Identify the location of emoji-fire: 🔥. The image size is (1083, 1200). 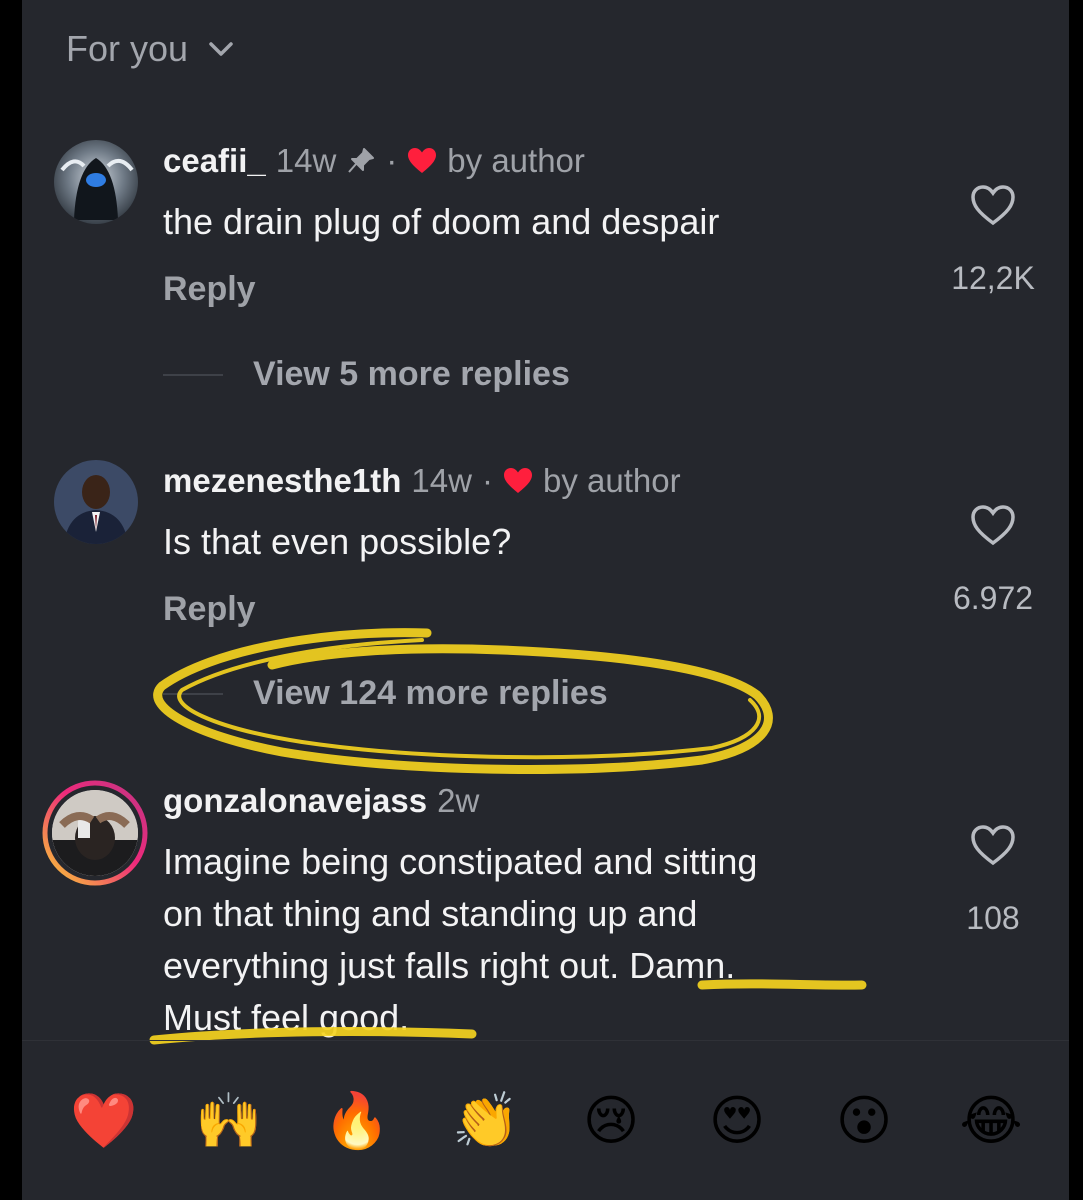
(356, 1121).